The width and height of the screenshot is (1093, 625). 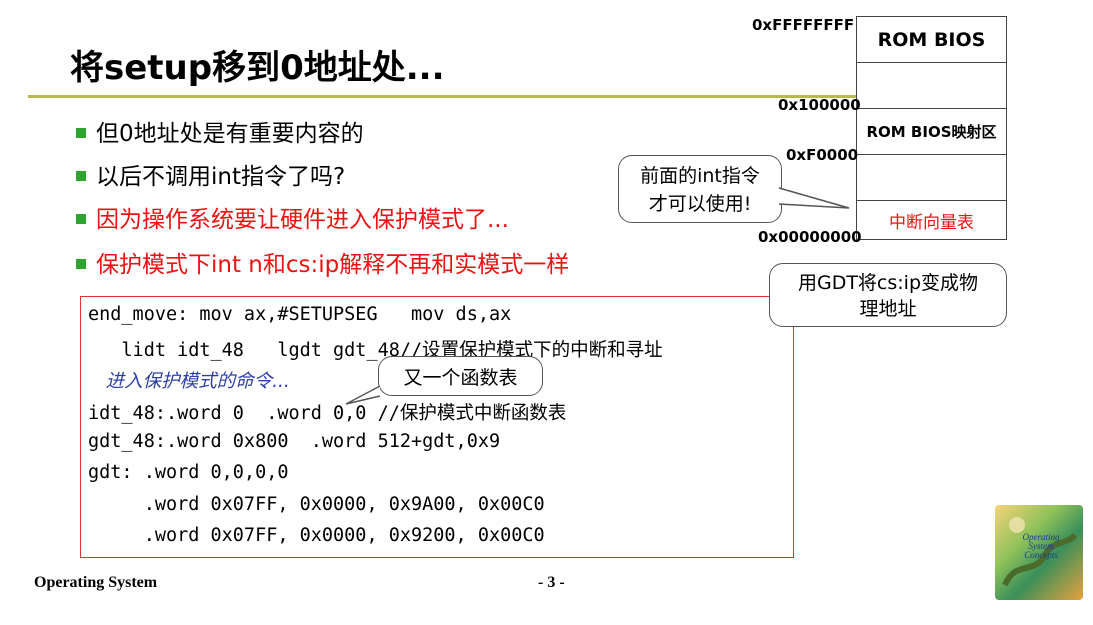 I want to click on bullet-item: 以后不调用int指令了吗?, so click(x=210, y=174).